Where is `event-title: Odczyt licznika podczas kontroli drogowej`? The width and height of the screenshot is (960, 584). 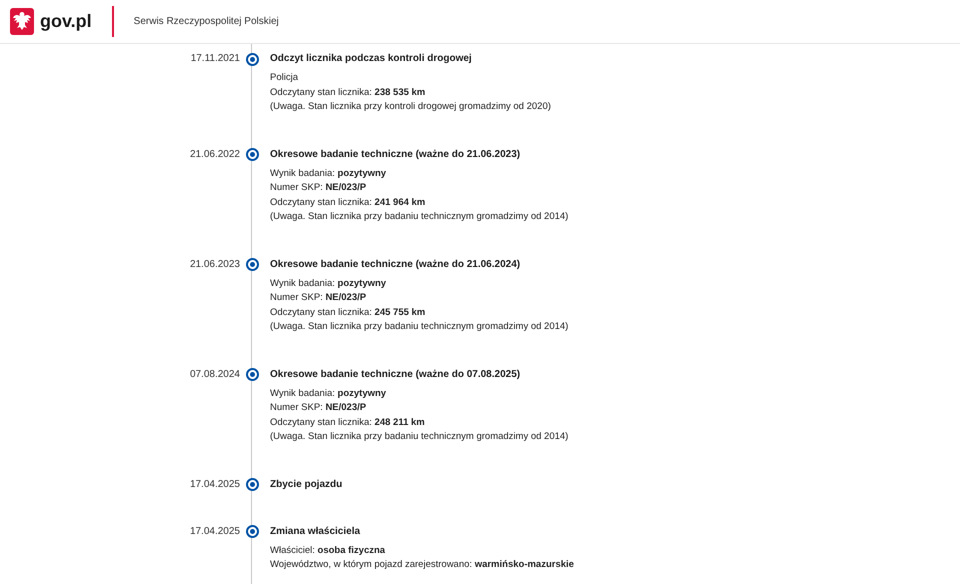 event-title: Odczyt licznika podczas kontroli drogowej is located at coordinates (371, 59).